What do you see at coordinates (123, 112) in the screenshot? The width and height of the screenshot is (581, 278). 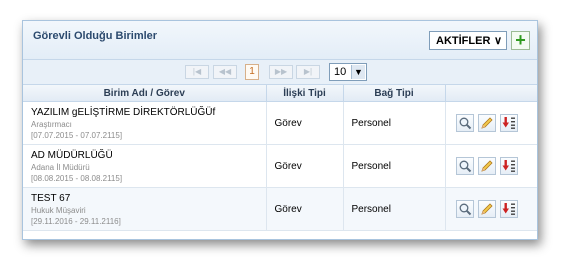 I see `unit-name: YAZILIM gELİŞTİRME DİREKTÖRLÜĞÜf` at bounding box center [123, 112].